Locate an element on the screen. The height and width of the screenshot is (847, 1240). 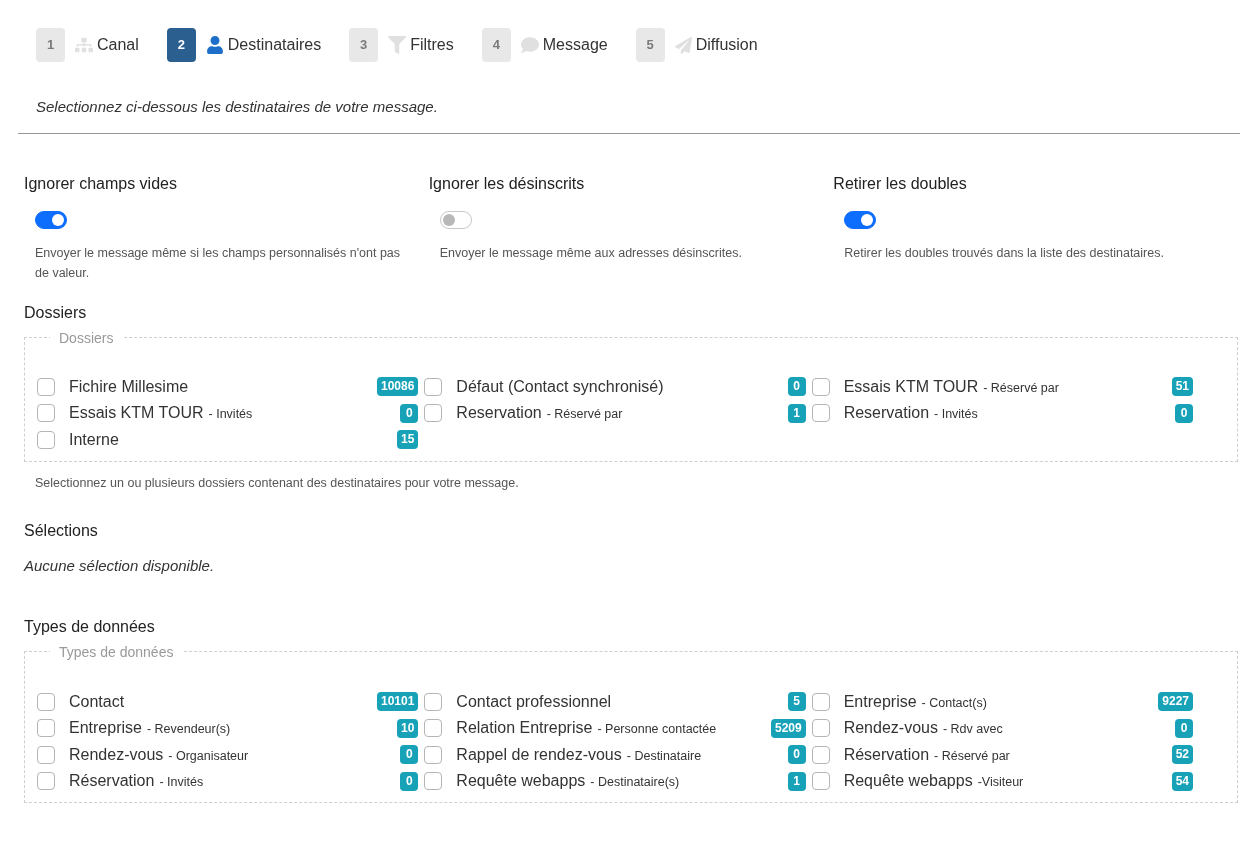
help-text: Selectionnez un ou plusieurs dossiers contenant des destinataires pour votre message. is located at coordinates (277, 483).